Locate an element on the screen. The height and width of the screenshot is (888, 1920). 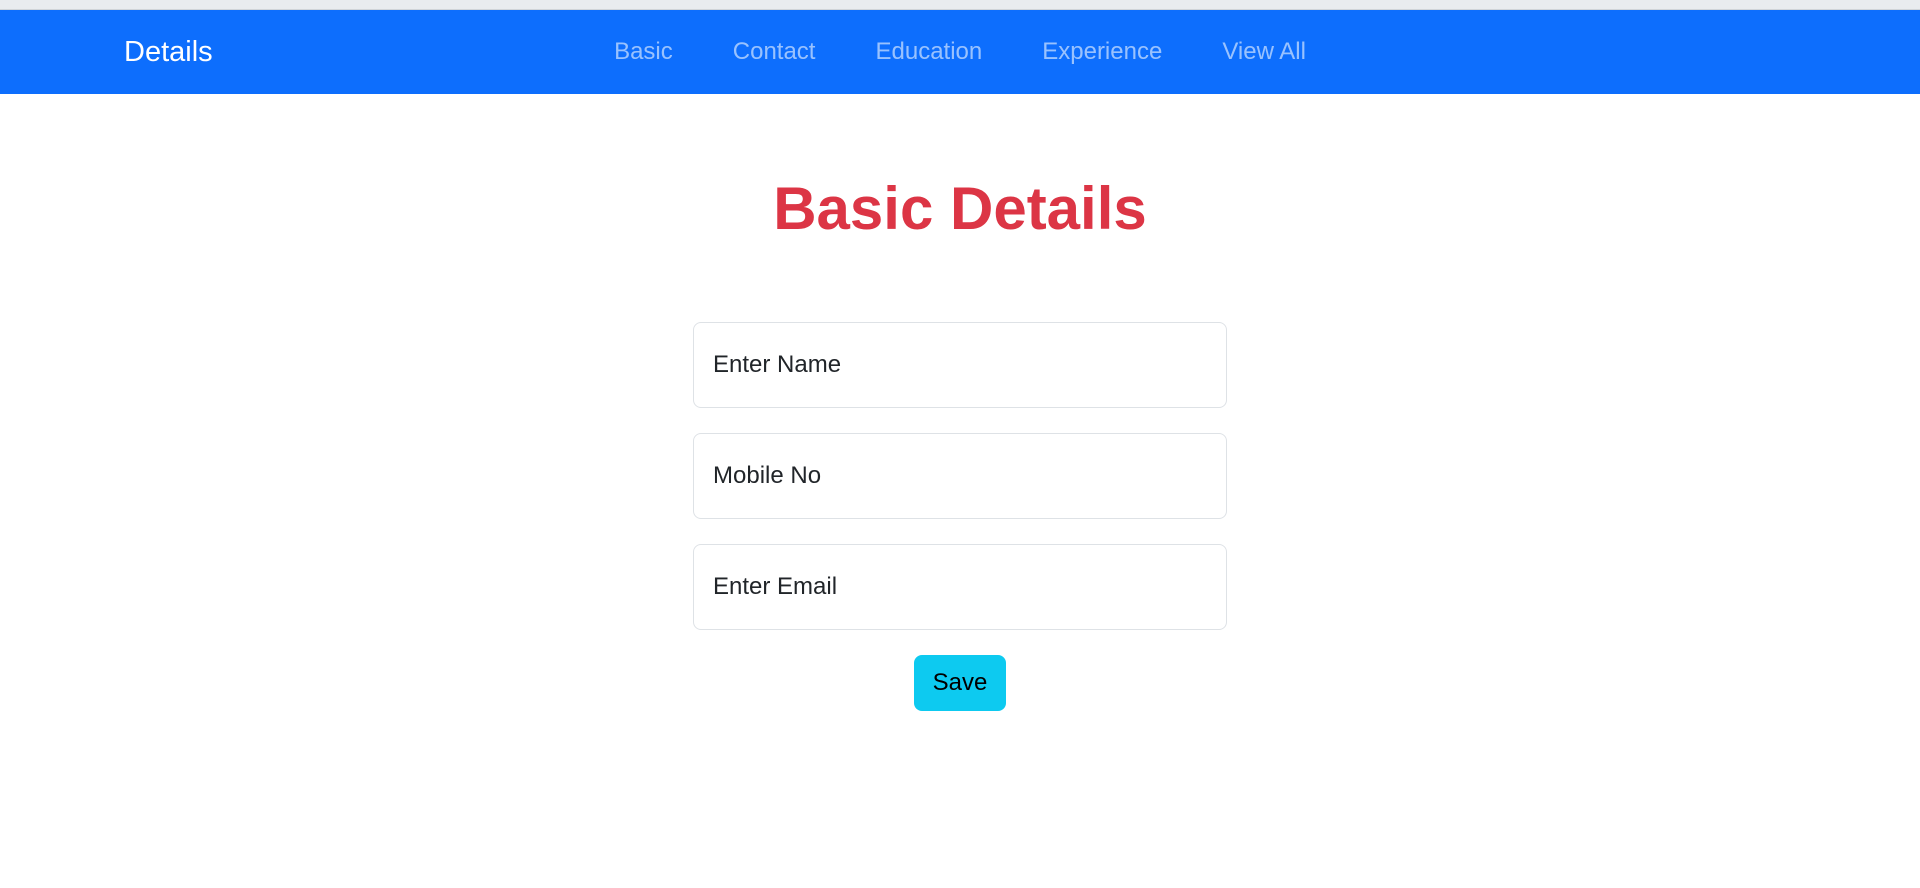
save-button: Save is located at coordinates (960, 683).